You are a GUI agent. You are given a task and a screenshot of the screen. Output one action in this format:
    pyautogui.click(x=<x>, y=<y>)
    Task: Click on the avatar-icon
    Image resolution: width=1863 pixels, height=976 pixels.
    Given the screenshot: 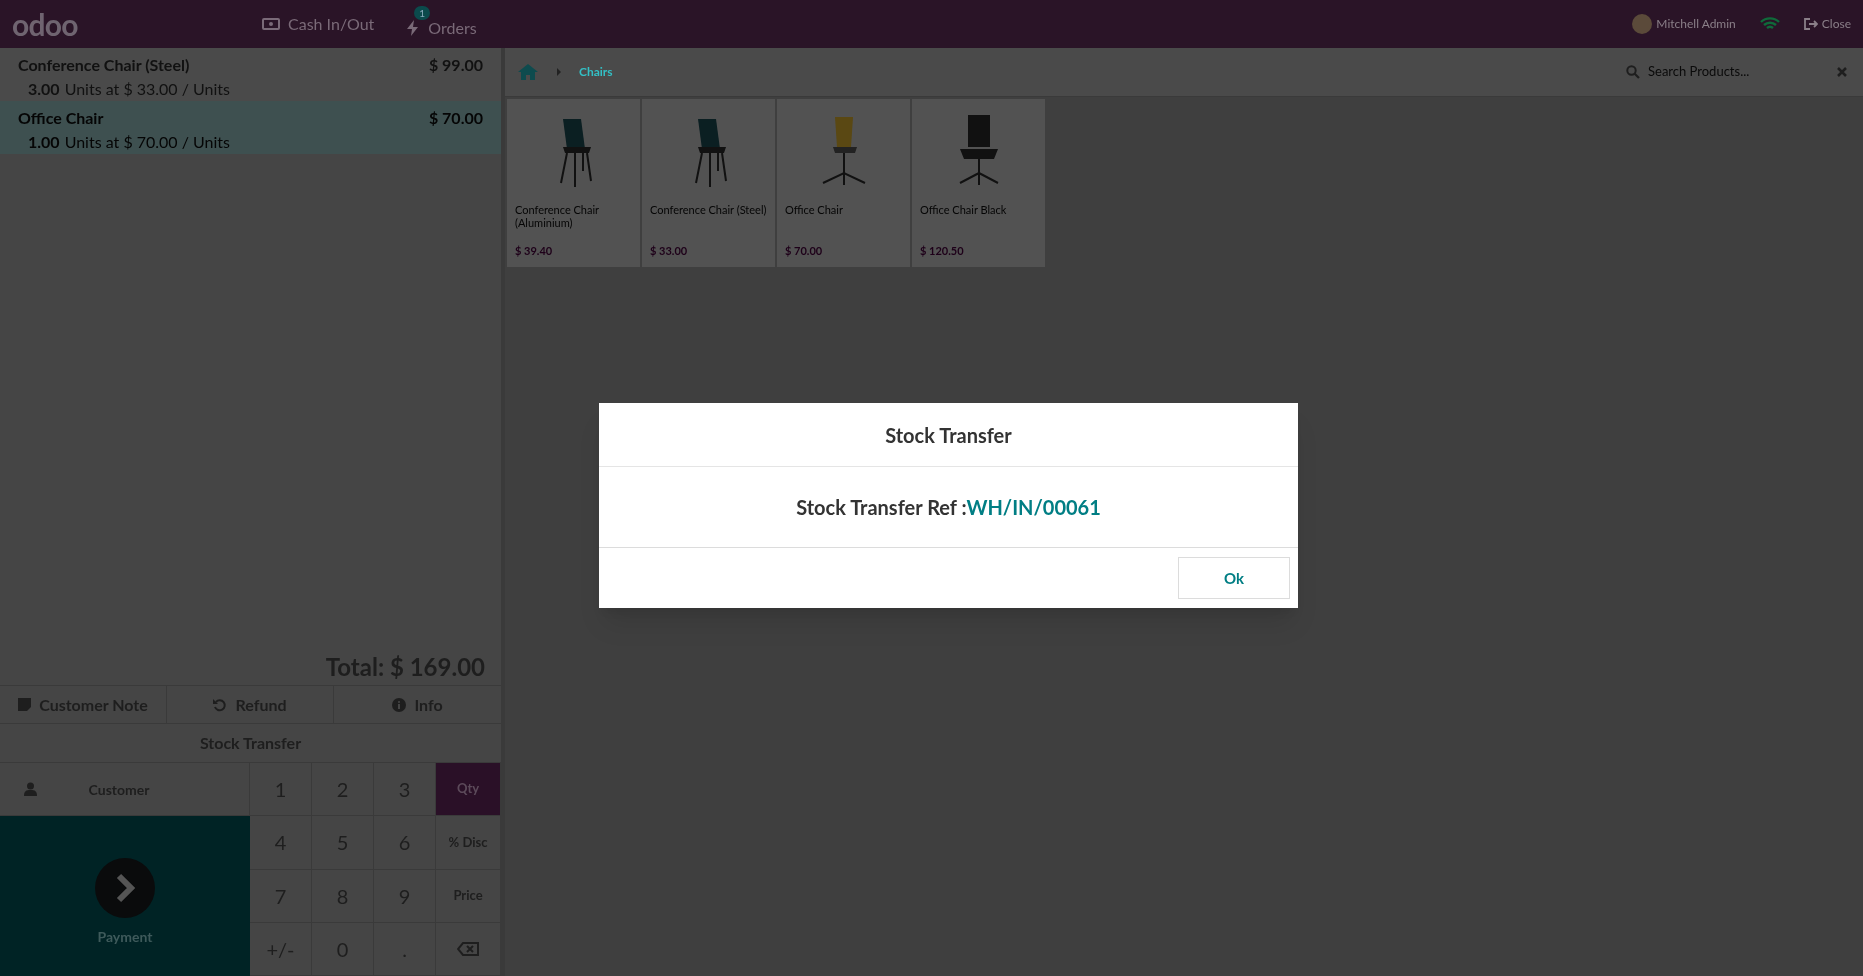 What is the action you would take?
    pyautogui.click(x=1642, y=24)
    